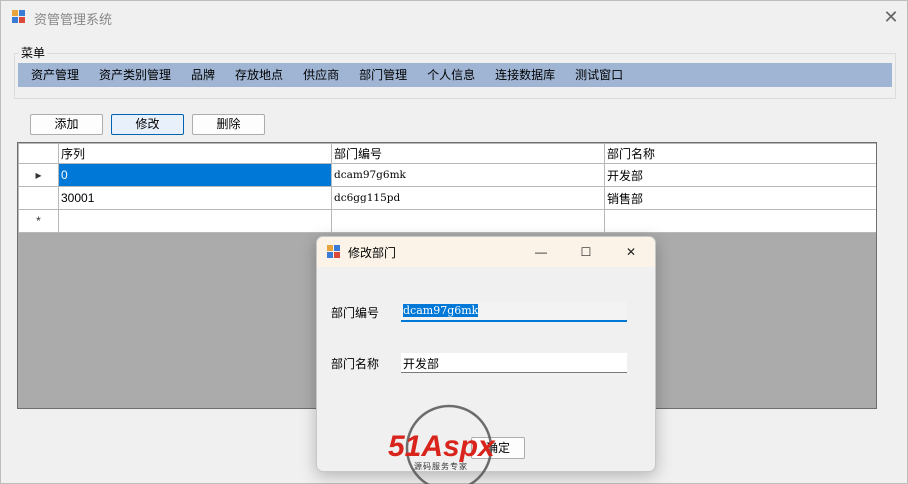  I want to click on ok-button: 确定, so click(498, 448).